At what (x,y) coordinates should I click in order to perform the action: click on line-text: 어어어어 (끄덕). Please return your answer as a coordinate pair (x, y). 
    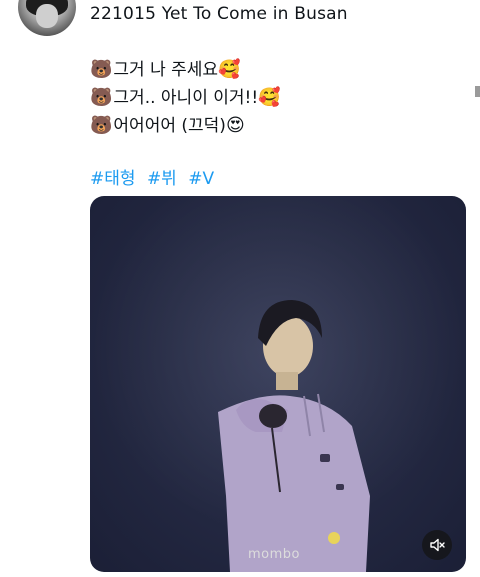
    Looking at the image, I should click on (169, 126).